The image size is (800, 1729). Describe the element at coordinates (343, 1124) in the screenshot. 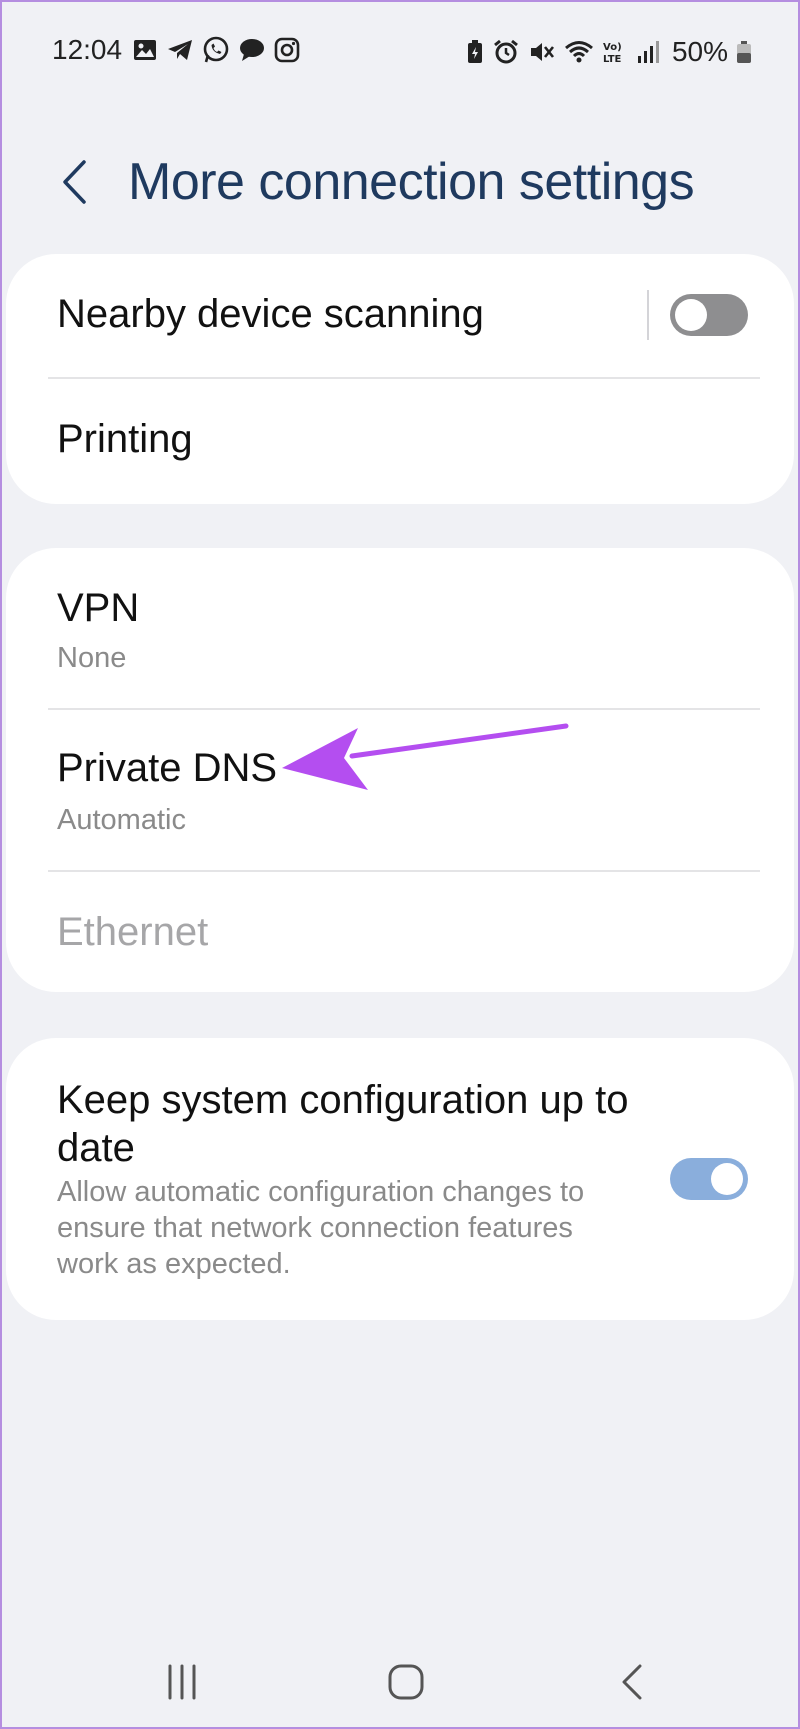

I see `keep-config-label: Keep system configuration up to date` at that location.